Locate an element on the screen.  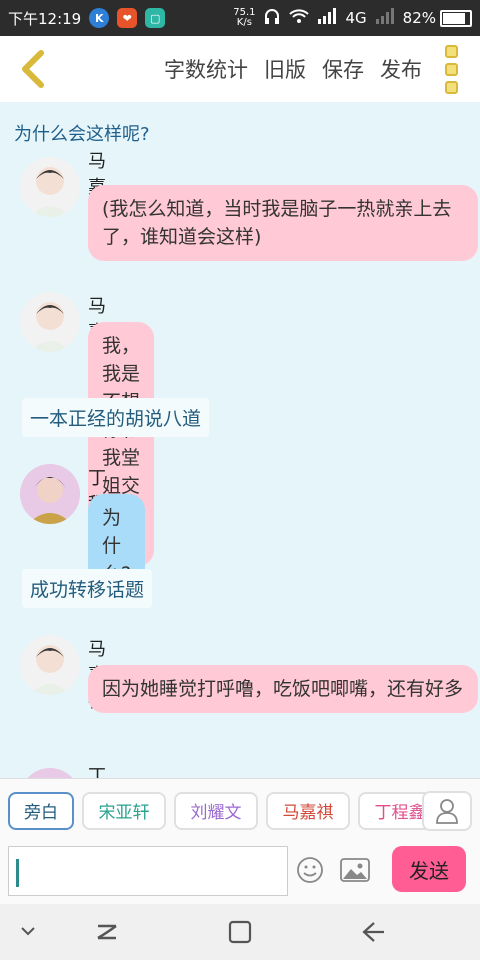
character-selector: 旁白 宋亚轩 刘耀文 马嘉祺 丁程鑫 is located at coordinates (240, 810).